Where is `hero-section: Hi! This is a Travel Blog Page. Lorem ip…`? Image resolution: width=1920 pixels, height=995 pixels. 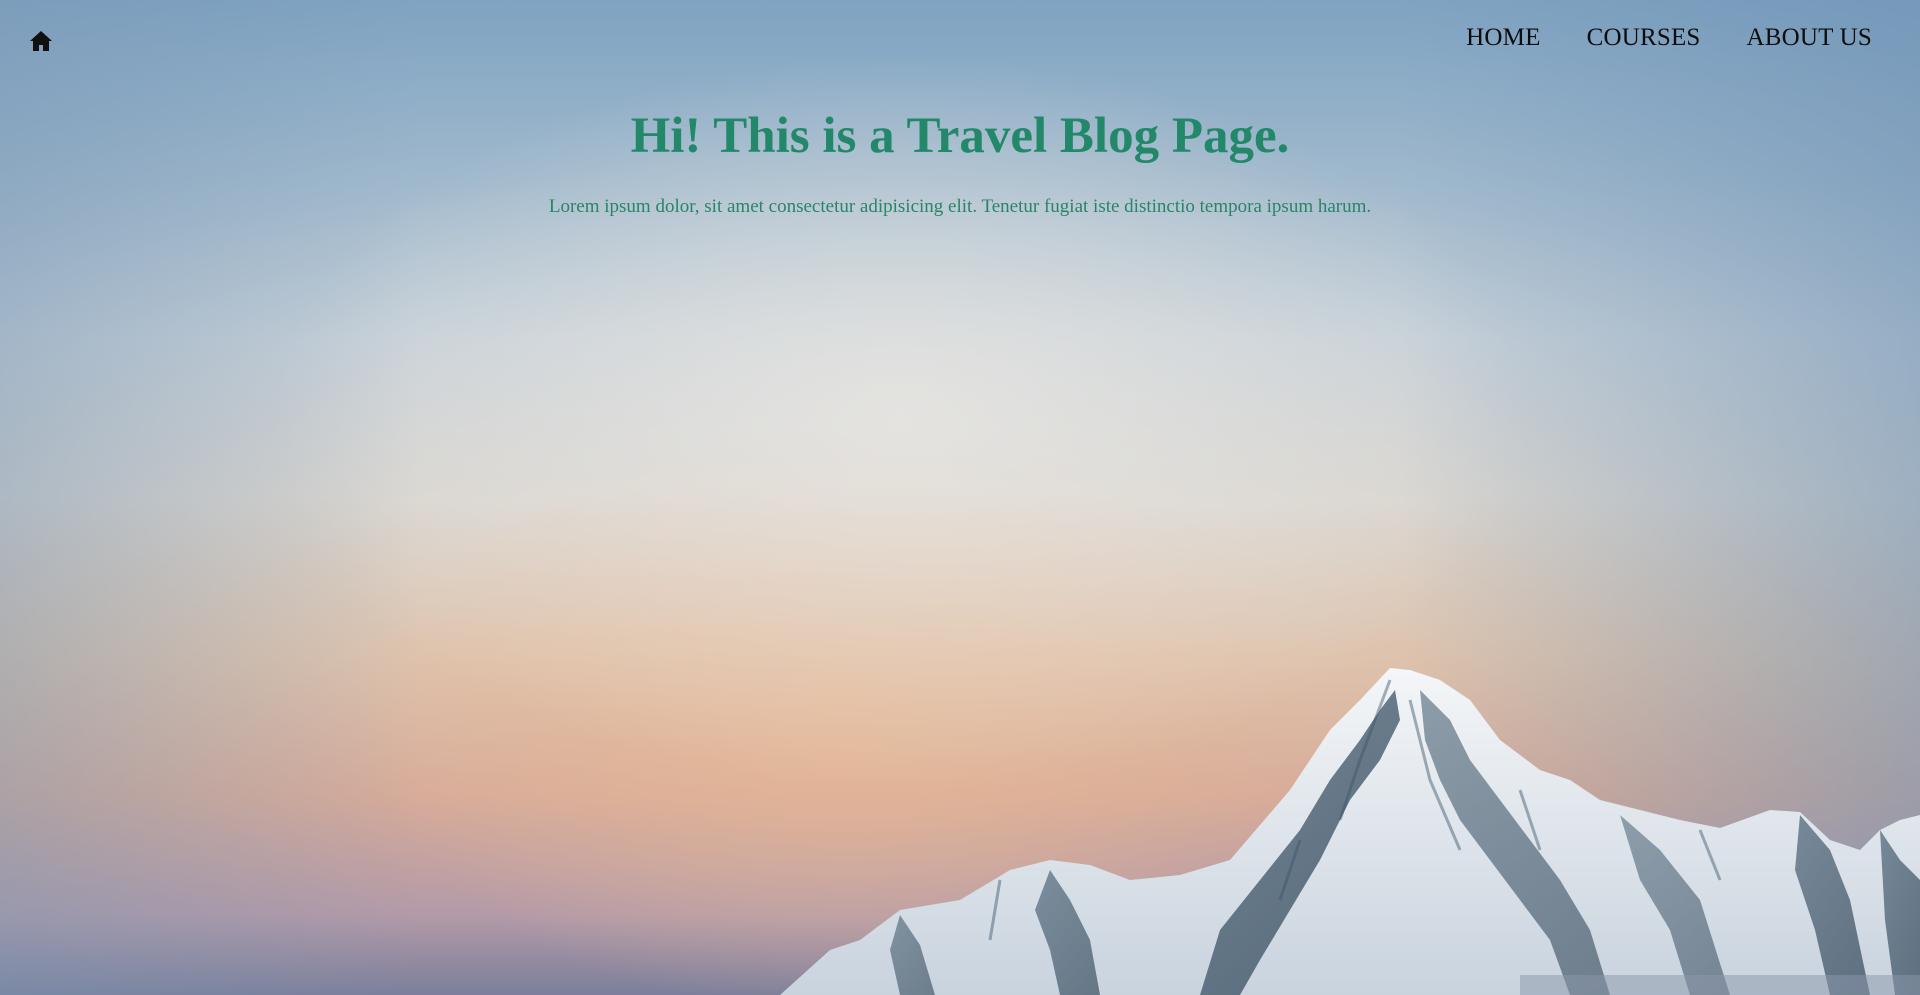 hero-section: Hi! This is a Travel Blog Page. Lorem ip… is located at coordinates (960, 161).